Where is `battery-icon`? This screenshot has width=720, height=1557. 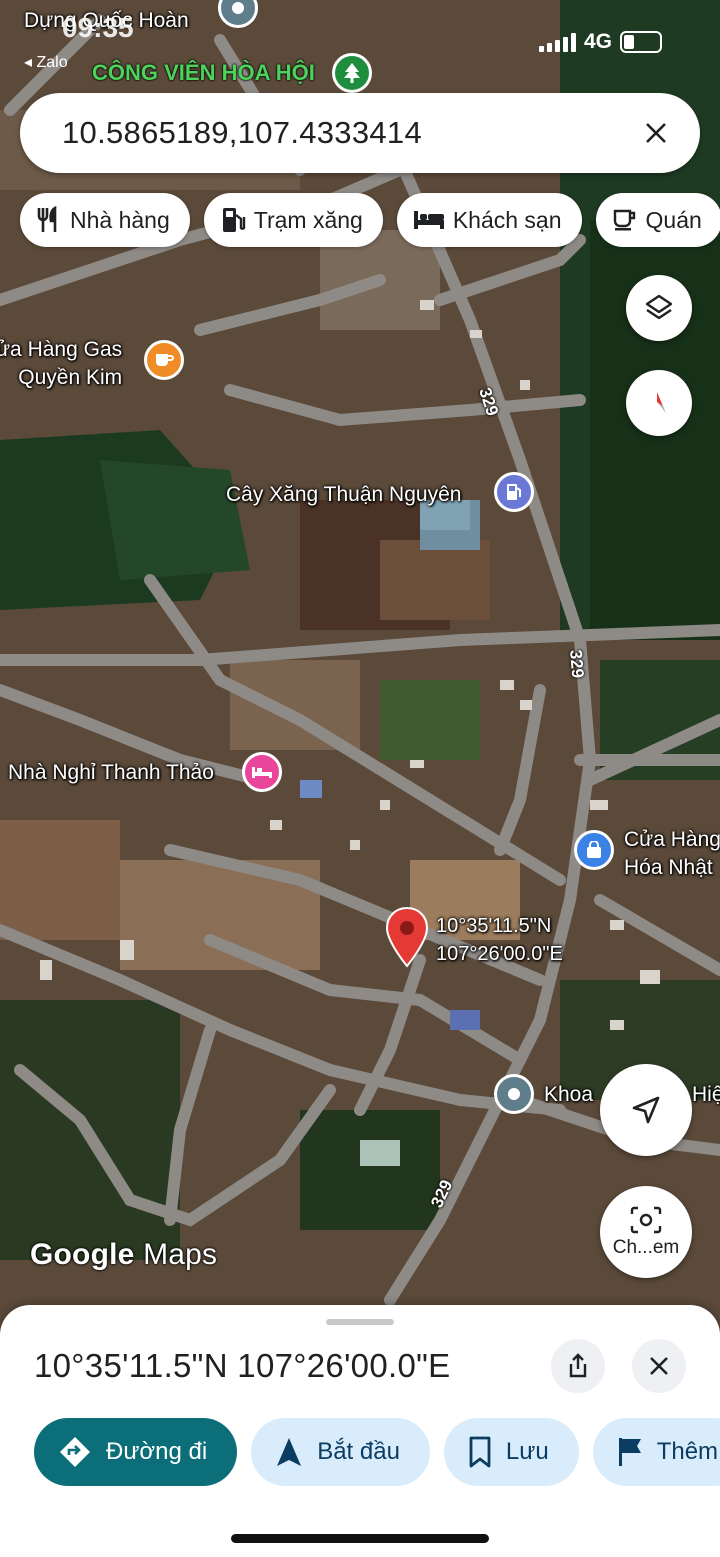
battery-icon is located at coordinates (641, 42).